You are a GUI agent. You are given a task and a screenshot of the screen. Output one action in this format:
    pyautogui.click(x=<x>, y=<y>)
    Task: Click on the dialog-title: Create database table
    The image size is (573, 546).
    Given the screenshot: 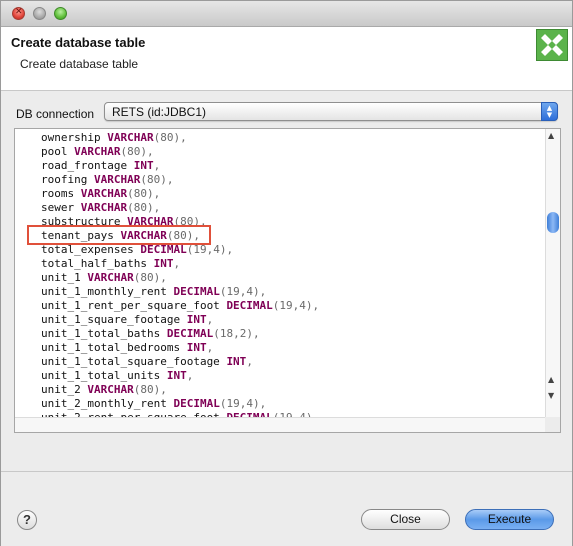 What is the action you would take?
    pyautogui.click(x=78, y=42)
    